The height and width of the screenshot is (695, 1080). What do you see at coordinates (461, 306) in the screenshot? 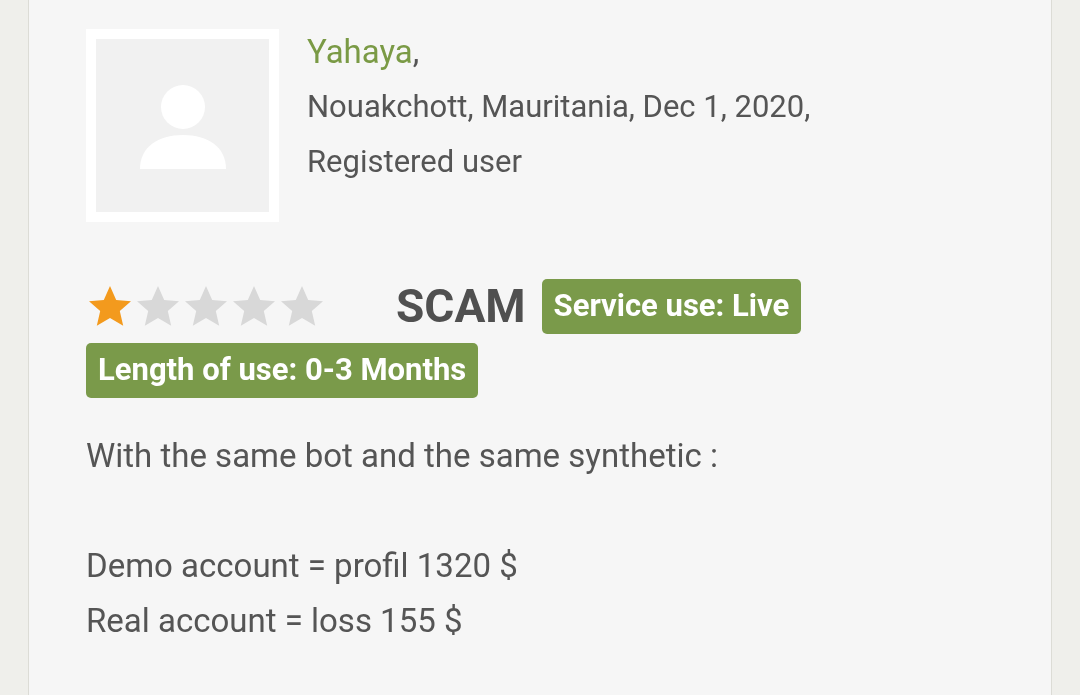
I see `verdict: SCAM` at bounding box center [461, 306].